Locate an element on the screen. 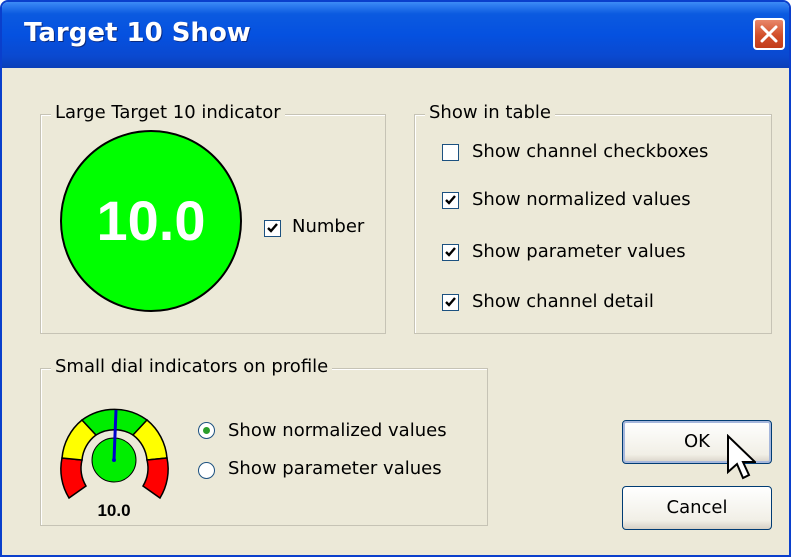 The image size is (791, 557). number-checkbox is located at coordinates (272, 228).